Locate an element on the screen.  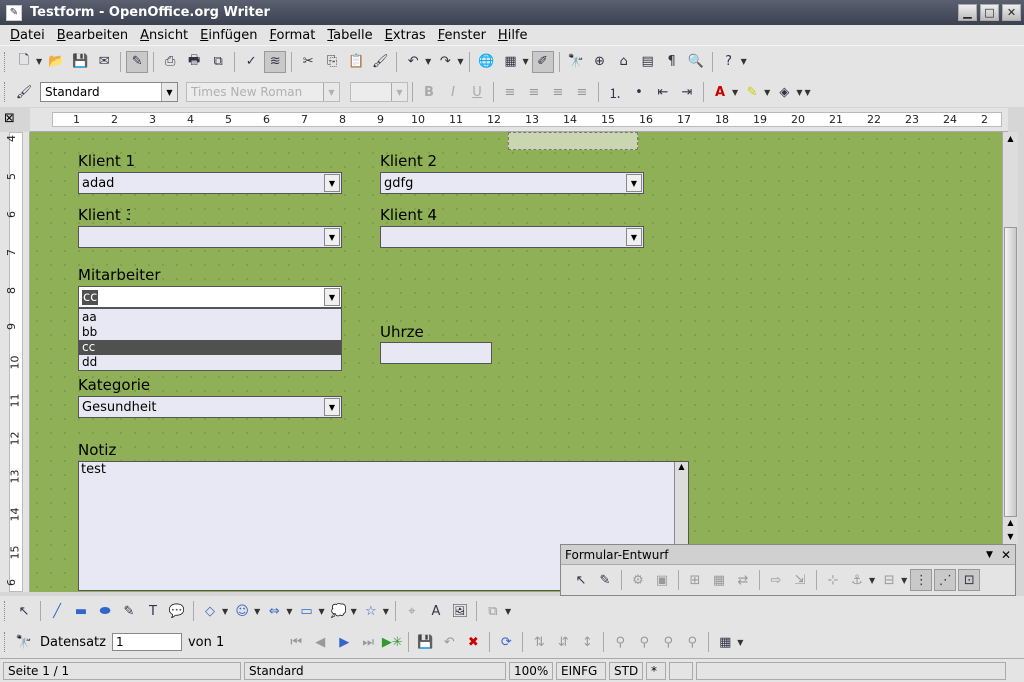
helplines-moving-icon: ⊡ is located at coordinates (969, 580).